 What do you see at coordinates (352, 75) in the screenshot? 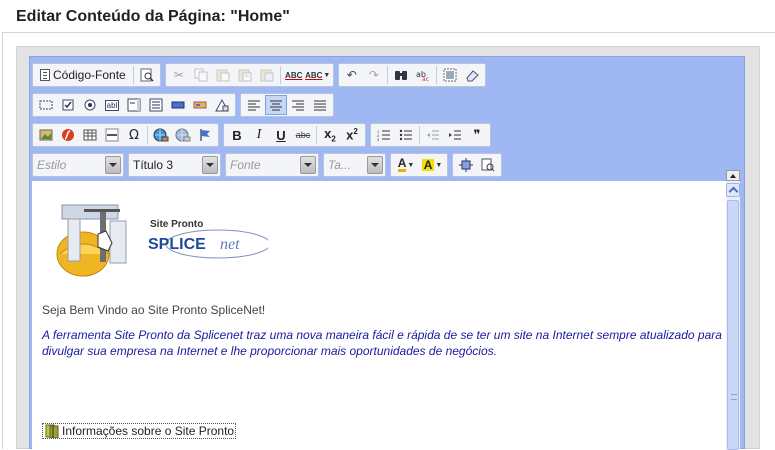
I see `undo-button: ↶` at bounding box center [352, 75].